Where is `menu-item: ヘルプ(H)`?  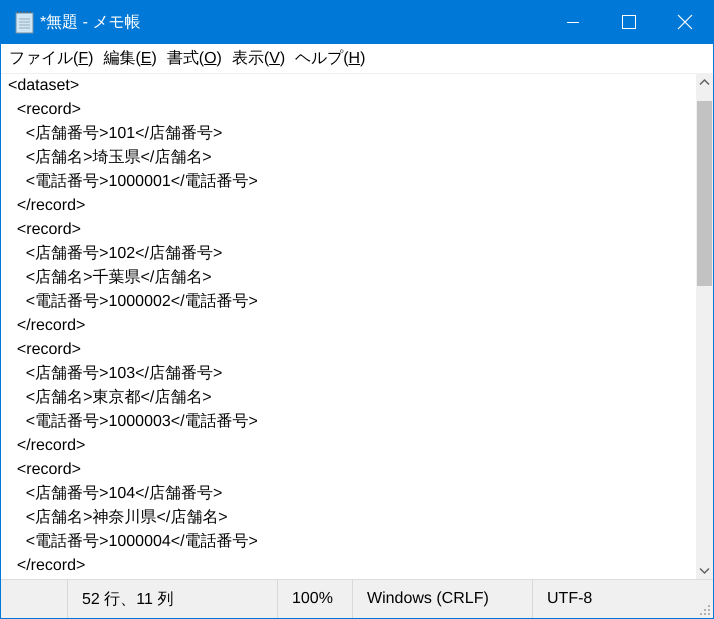 menu-item: ヘルプ(H) is located at coordinates (330, 58).